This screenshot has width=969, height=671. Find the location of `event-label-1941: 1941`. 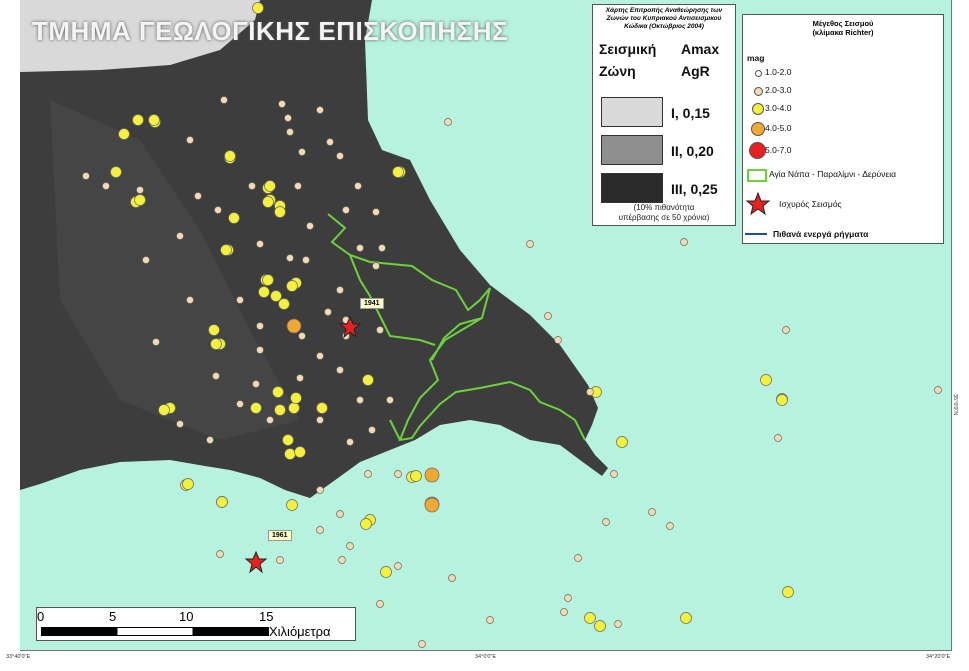

event-label-1941: 1941 is located at coordinates (372, 303).